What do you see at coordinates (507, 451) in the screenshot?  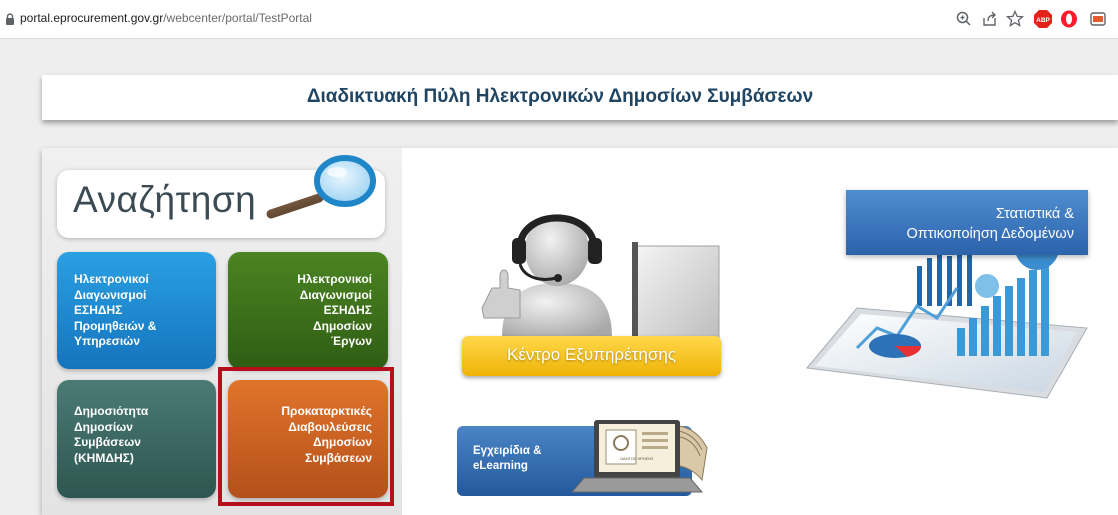 I see `manuals-line: Εγχειρίδια &` at bounding box center [507, 451].